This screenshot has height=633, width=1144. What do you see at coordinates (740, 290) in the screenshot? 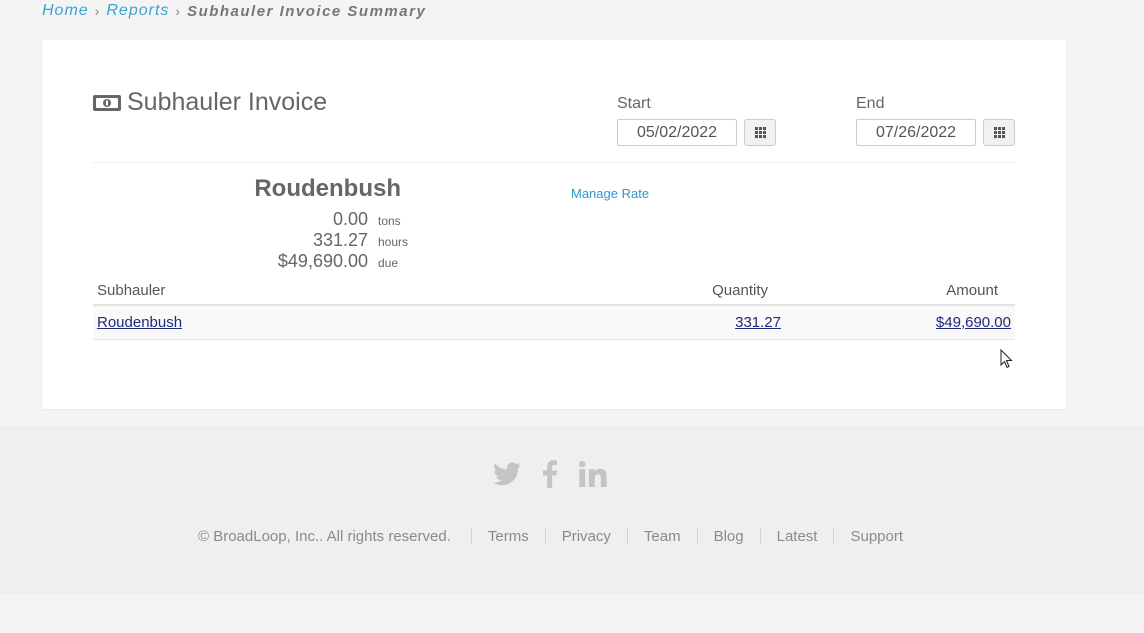
I see `column-header-quantity: Quantity` at bounding box center [740, 290].